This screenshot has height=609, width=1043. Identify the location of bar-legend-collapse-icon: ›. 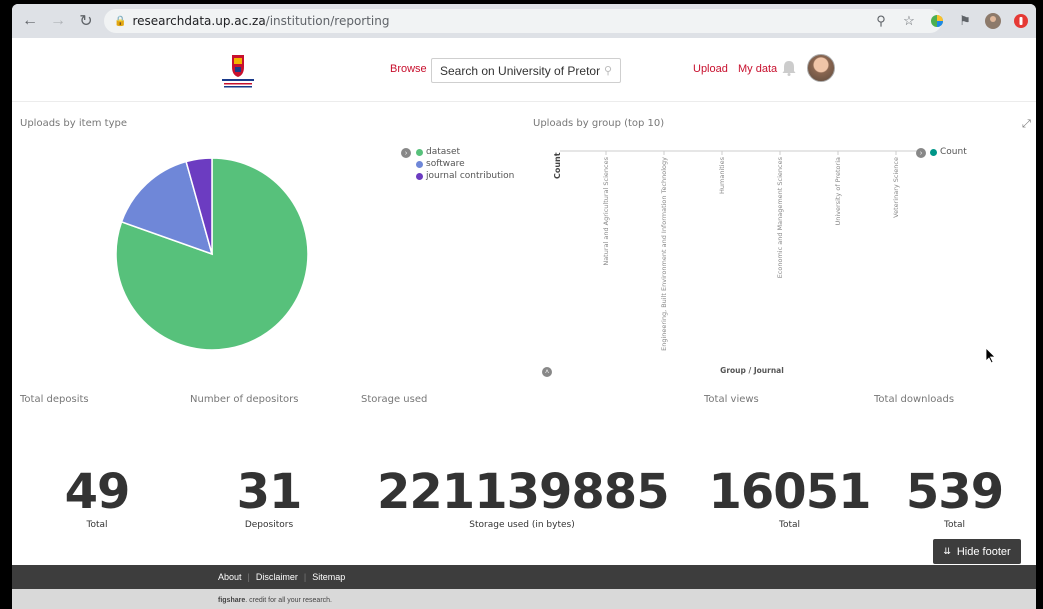
(921, 153).